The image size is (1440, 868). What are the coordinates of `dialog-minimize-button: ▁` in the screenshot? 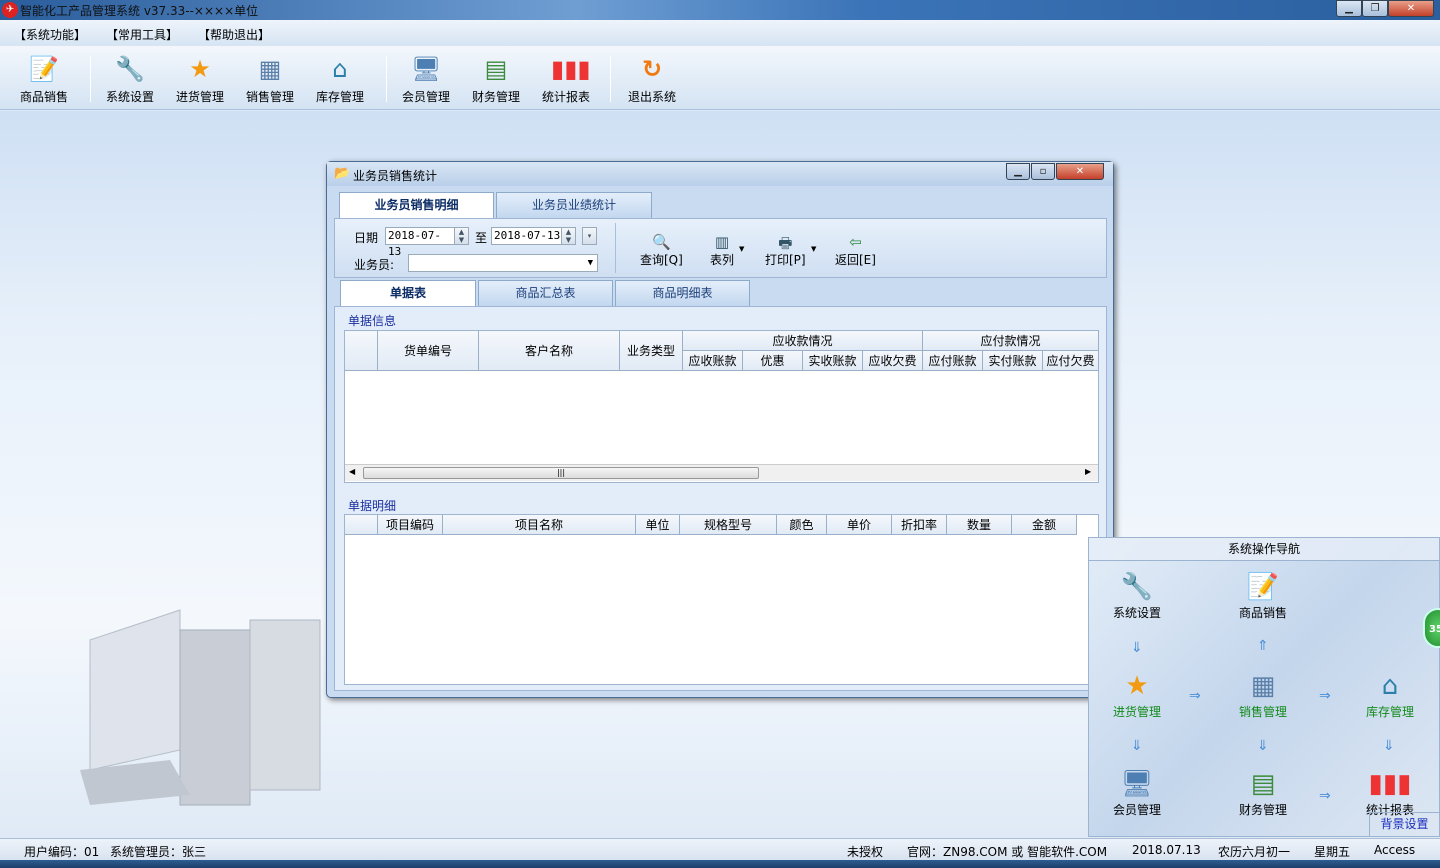 It's located at (1018, 171).